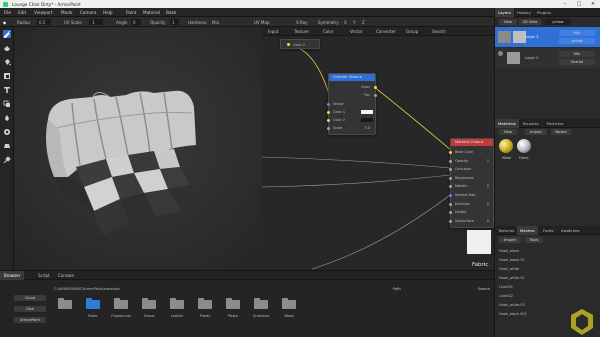 This screenshot has width=600, height=337. Describe the element at coordinates (88, 12) in the screenshot. I see `menu-camera: Camera` at that location.